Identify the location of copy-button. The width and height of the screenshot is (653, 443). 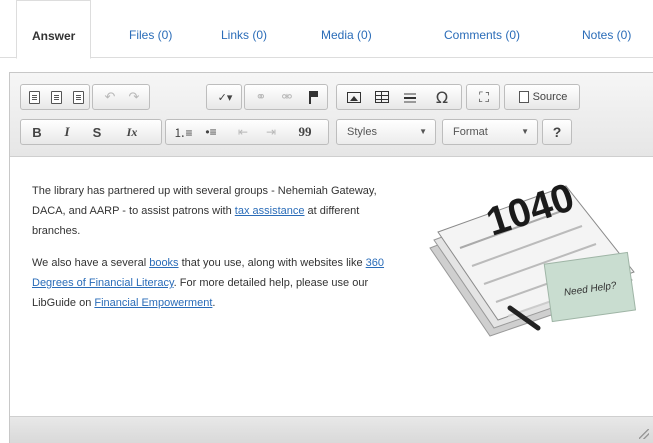
(56, 97).